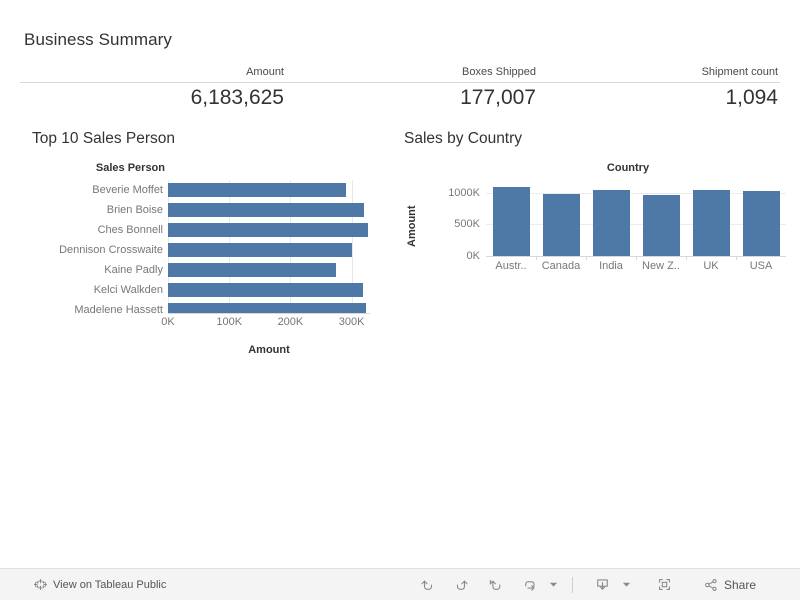 The width and height of the screenshot is (800, 600). I want to click on refresh-dropdown-caret, so click(553, 584).